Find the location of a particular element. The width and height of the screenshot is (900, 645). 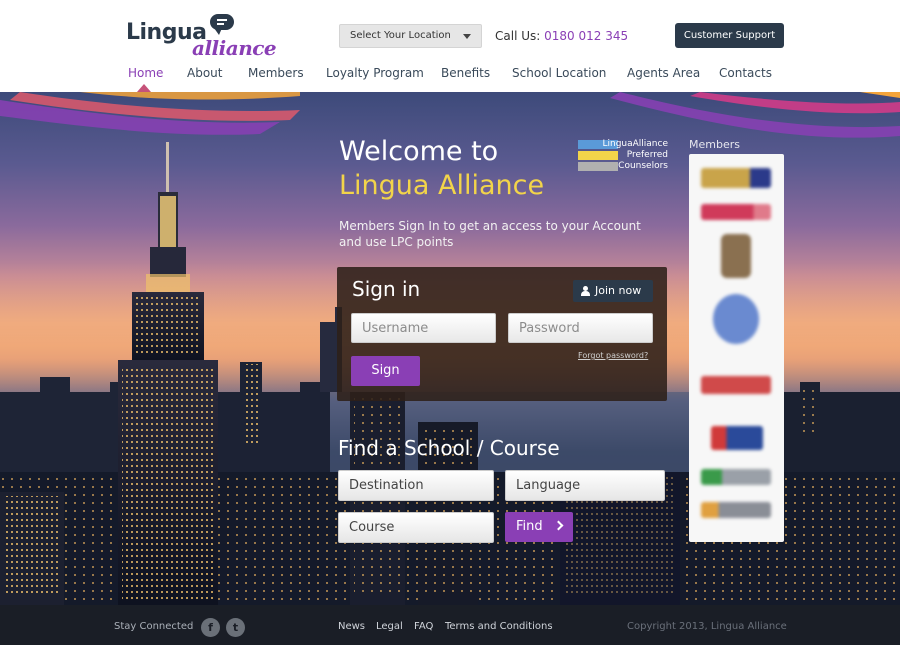

footer-link-terms: Terms and Conditions is located at coordinates (499, 626).